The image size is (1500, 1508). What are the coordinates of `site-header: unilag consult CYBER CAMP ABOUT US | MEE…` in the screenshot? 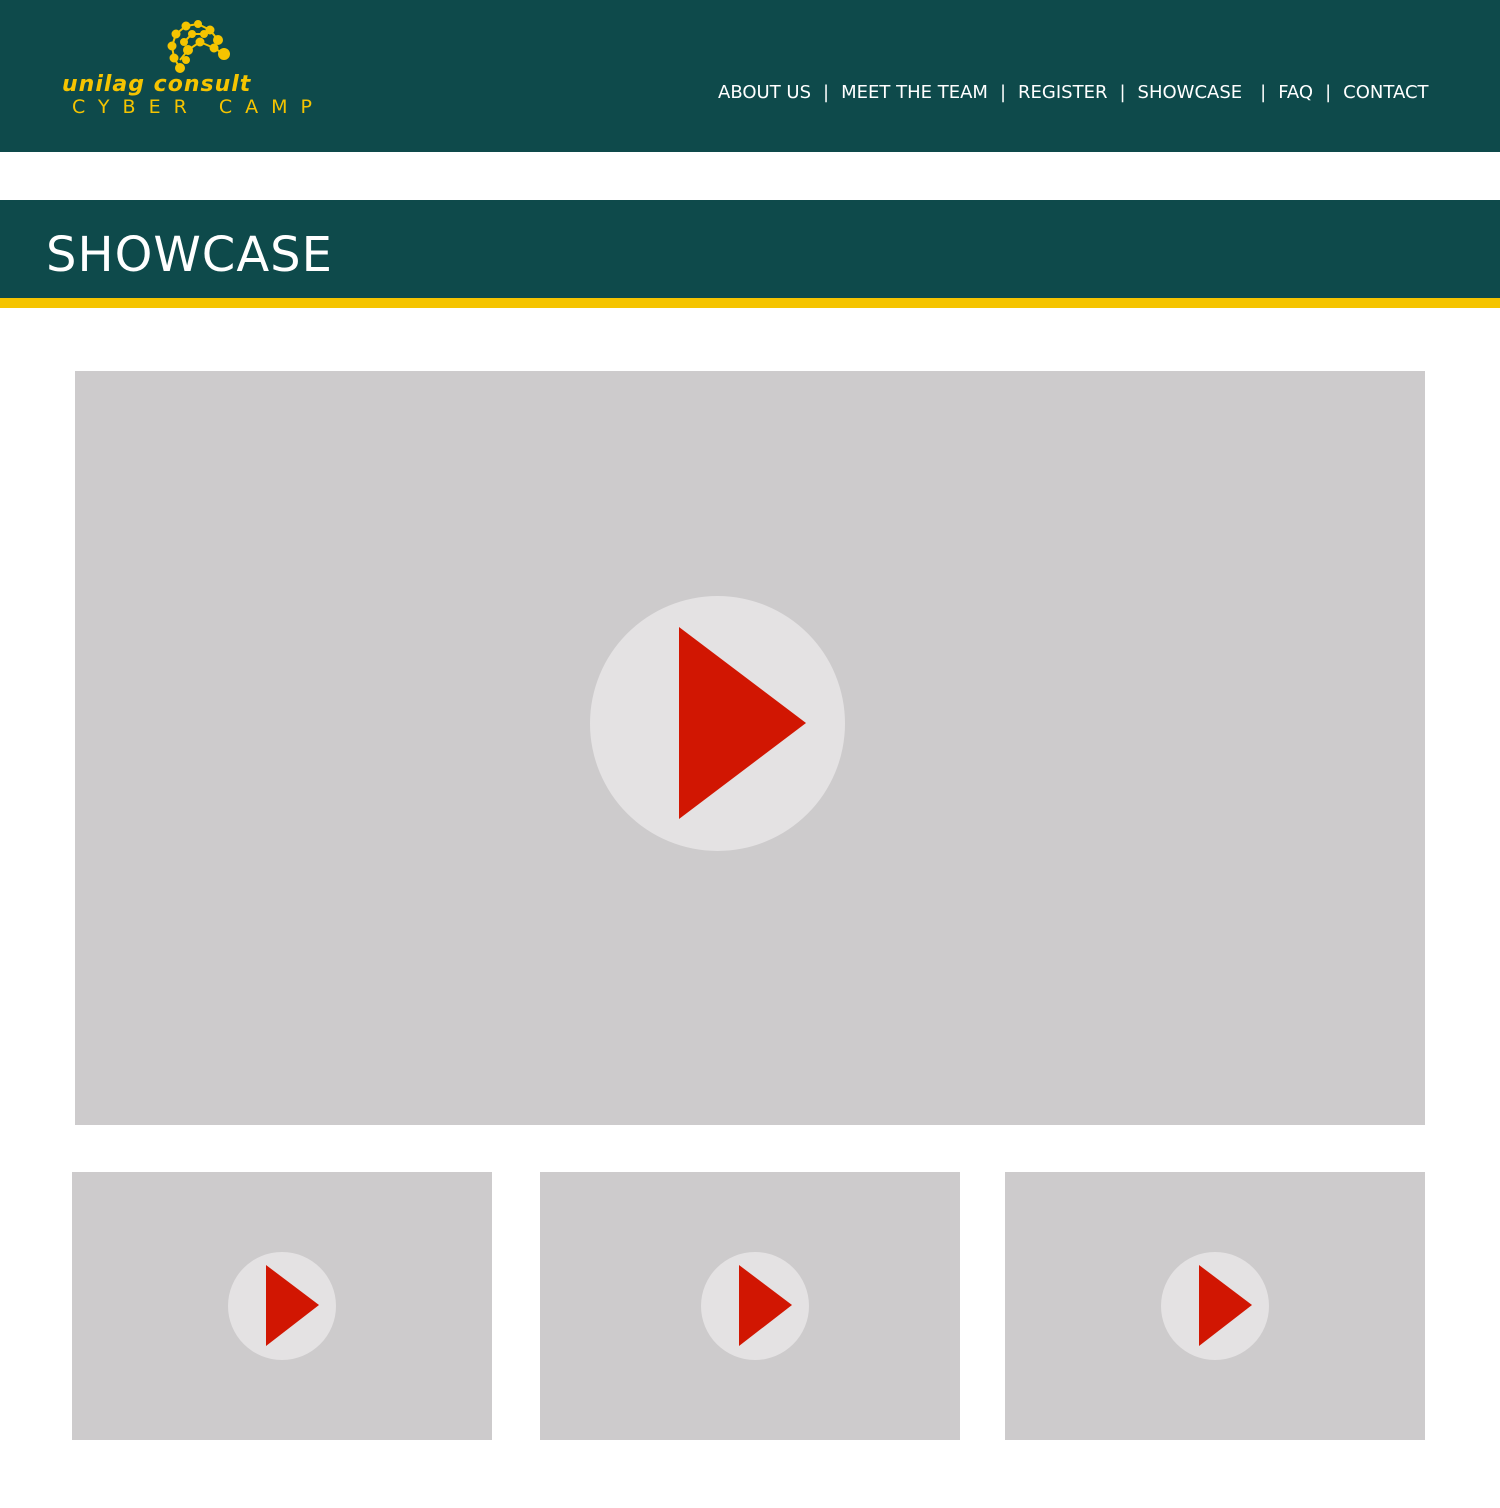 It's located at (750, 76).